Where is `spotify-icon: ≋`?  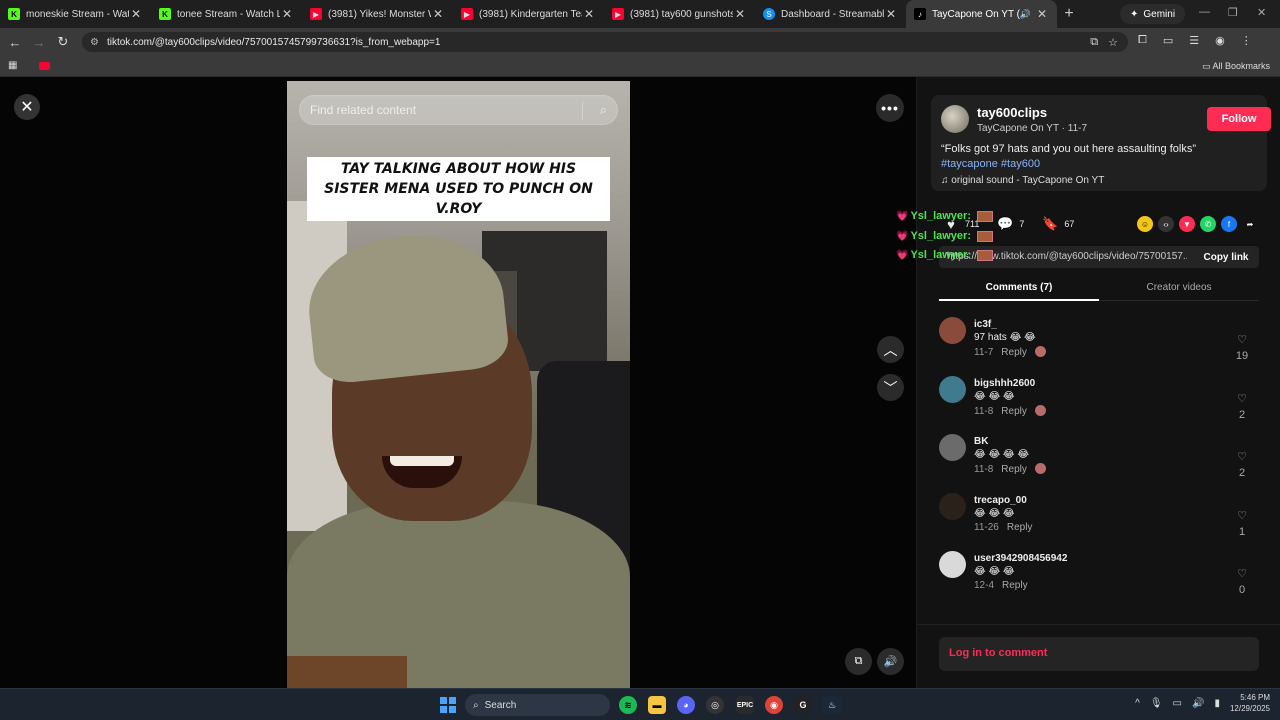 spotify-icon: ≋ is located at coordinates (628, 705).